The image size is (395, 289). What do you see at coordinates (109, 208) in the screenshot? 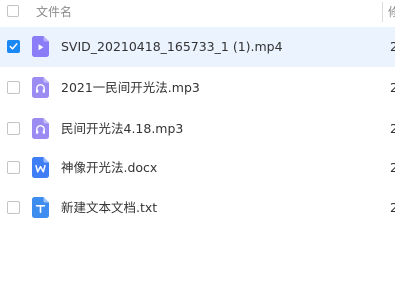
I see `file-name: 新建文本文档.txt` at bounding box center [109, 208].